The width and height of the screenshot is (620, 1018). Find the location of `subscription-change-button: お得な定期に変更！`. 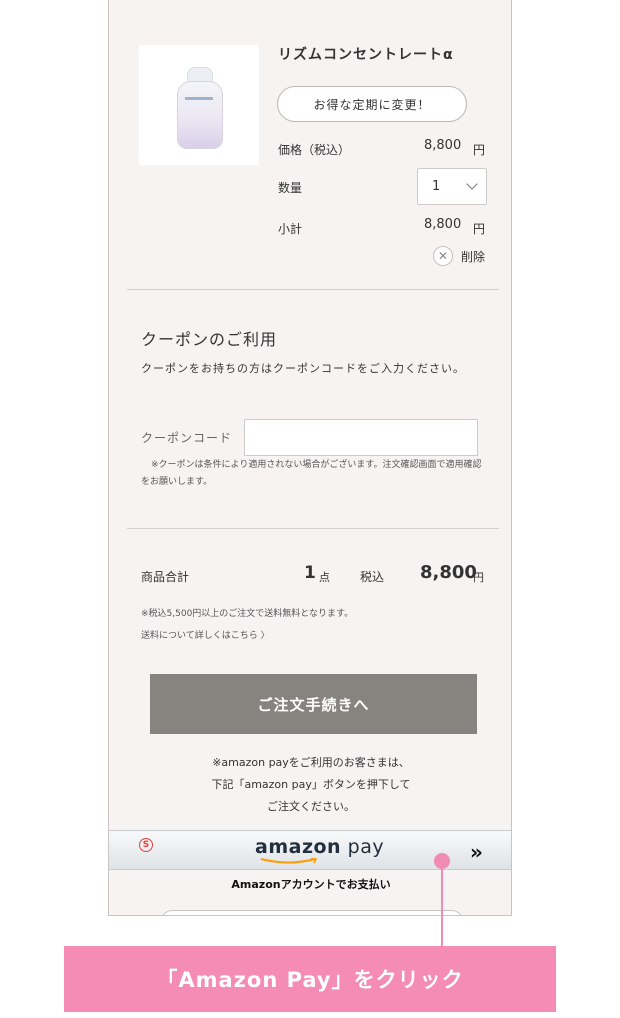

subscription-change-button: お得な定期に変更！ is located at coordinates (372, 104).